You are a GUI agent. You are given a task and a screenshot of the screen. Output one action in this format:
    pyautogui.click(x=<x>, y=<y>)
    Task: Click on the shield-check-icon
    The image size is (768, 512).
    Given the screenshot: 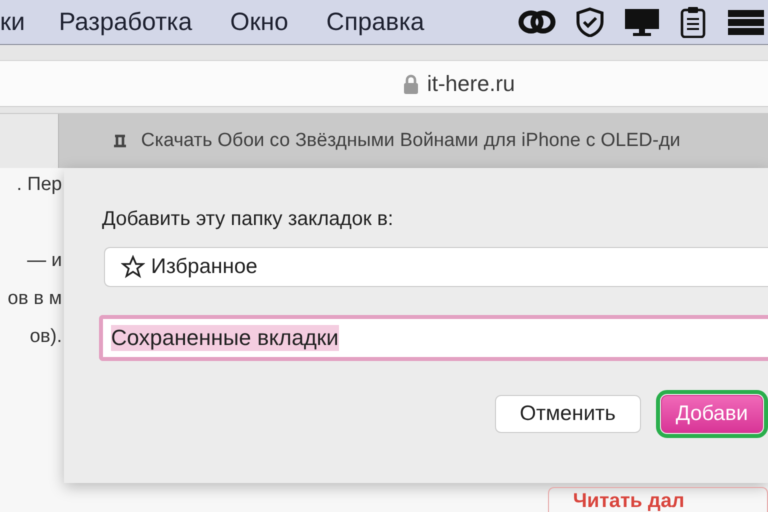 What is the action you would take?
    pyautogui.click(x=590, y=22)
    